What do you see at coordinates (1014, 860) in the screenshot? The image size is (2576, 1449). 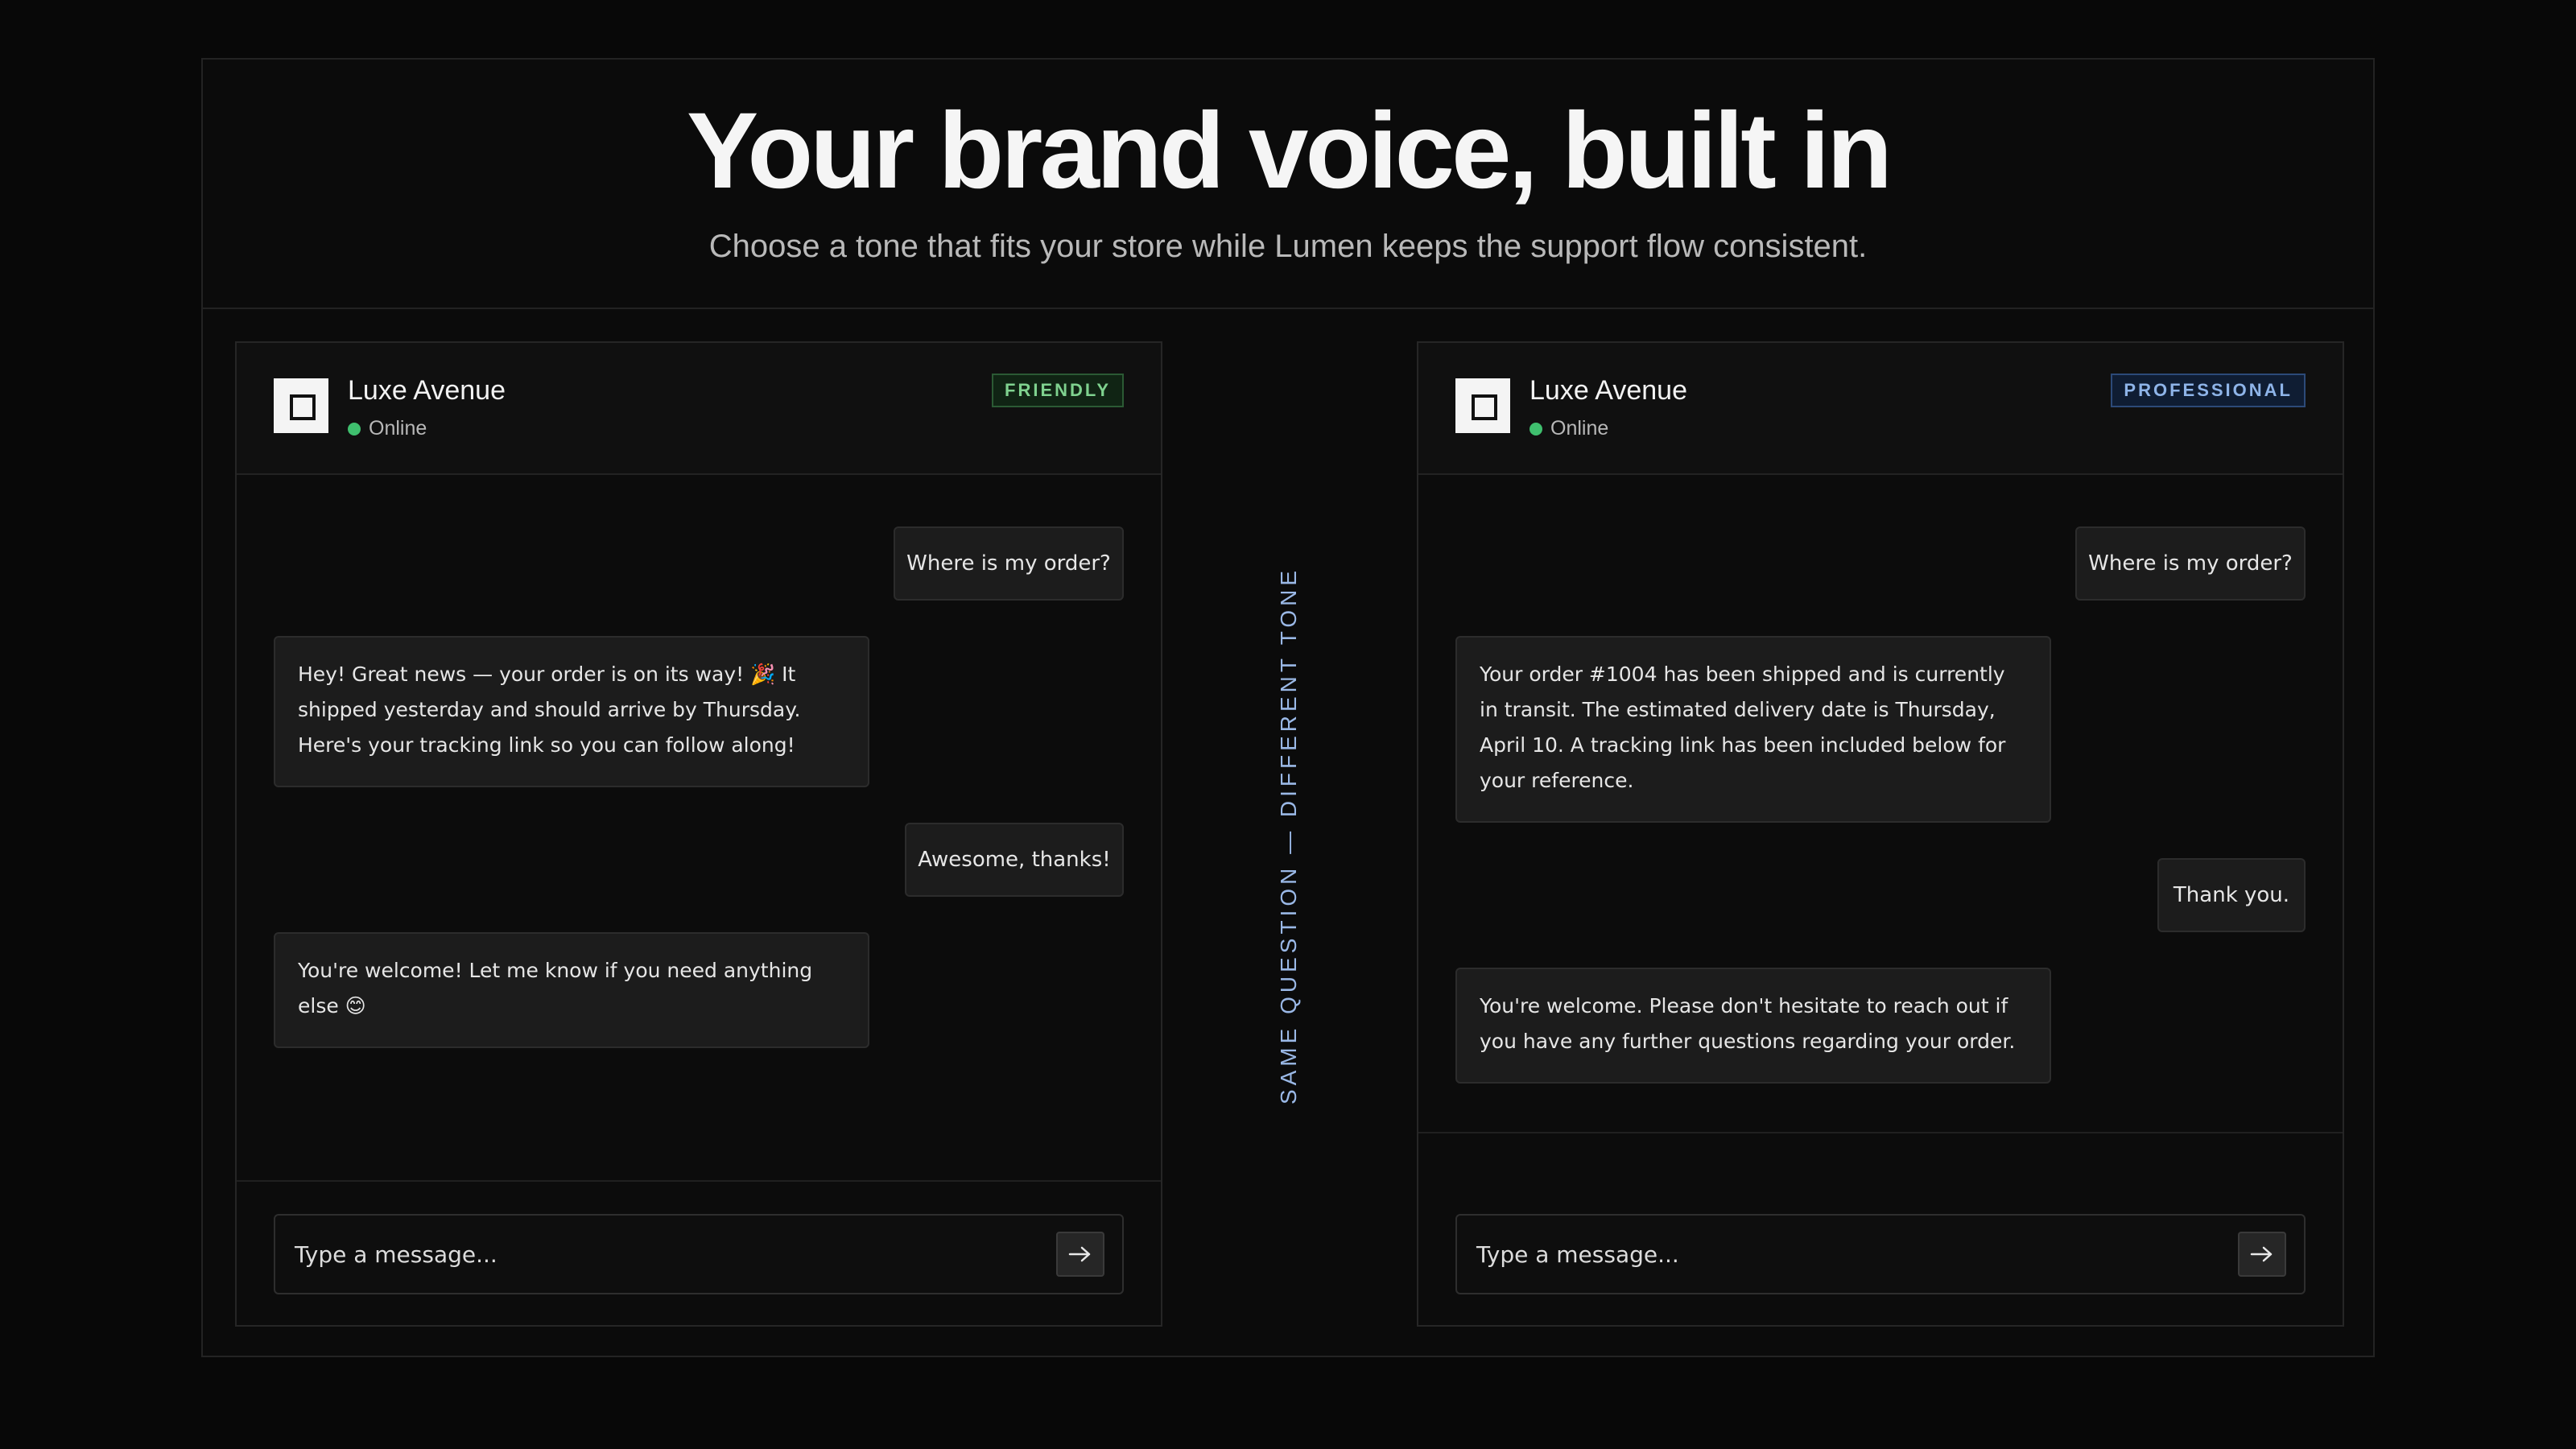 I see `user-message: Awesome, thanks!` at bounding box center [1014, 860].